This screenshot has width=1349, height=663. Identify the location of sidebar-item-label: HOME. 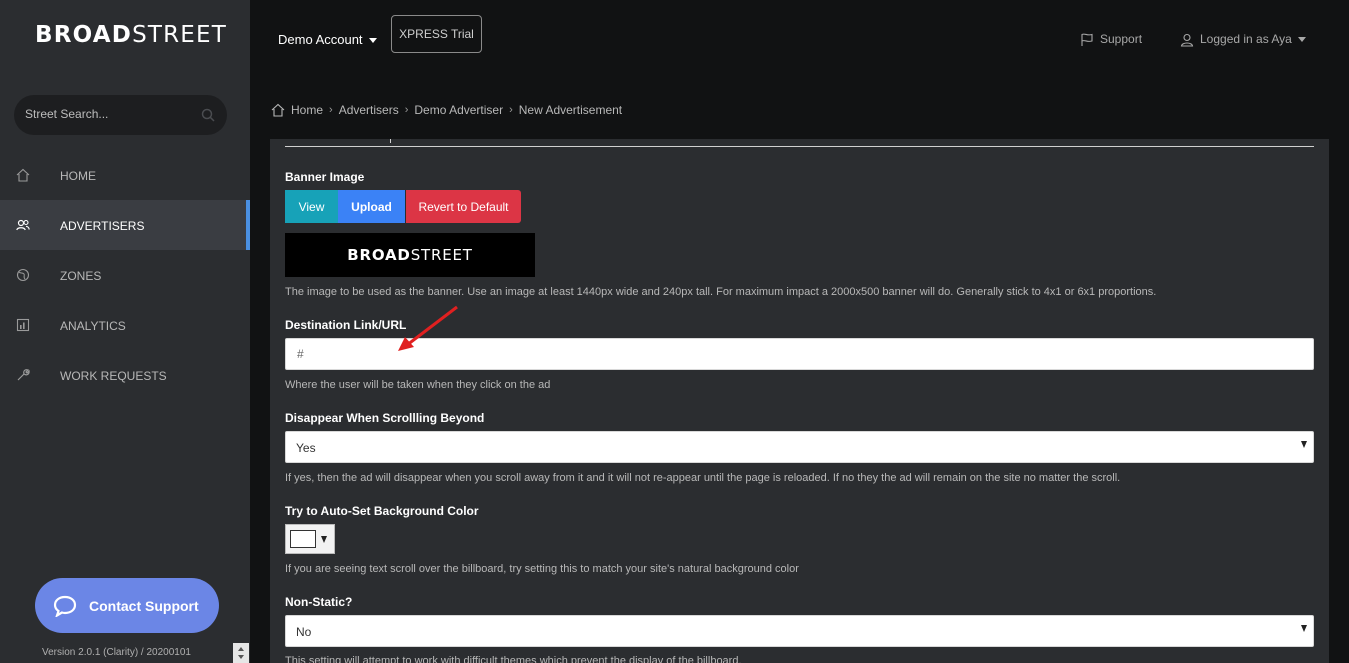
(78, 176).